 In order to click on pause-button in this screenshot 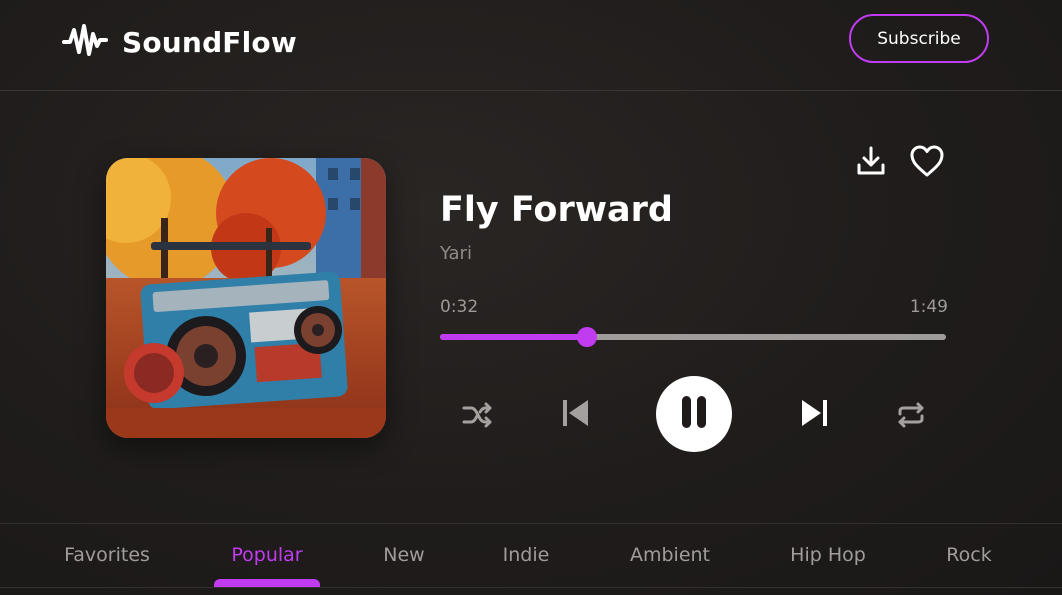, I will do `click(694, 414)`.